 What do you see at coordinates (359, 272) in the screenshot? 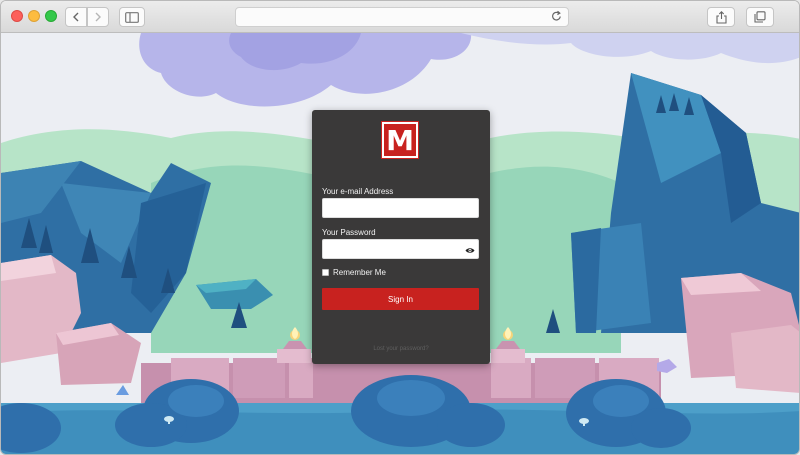
I see `remember-me-label: Remember Me` at bounding box center [359, 272].